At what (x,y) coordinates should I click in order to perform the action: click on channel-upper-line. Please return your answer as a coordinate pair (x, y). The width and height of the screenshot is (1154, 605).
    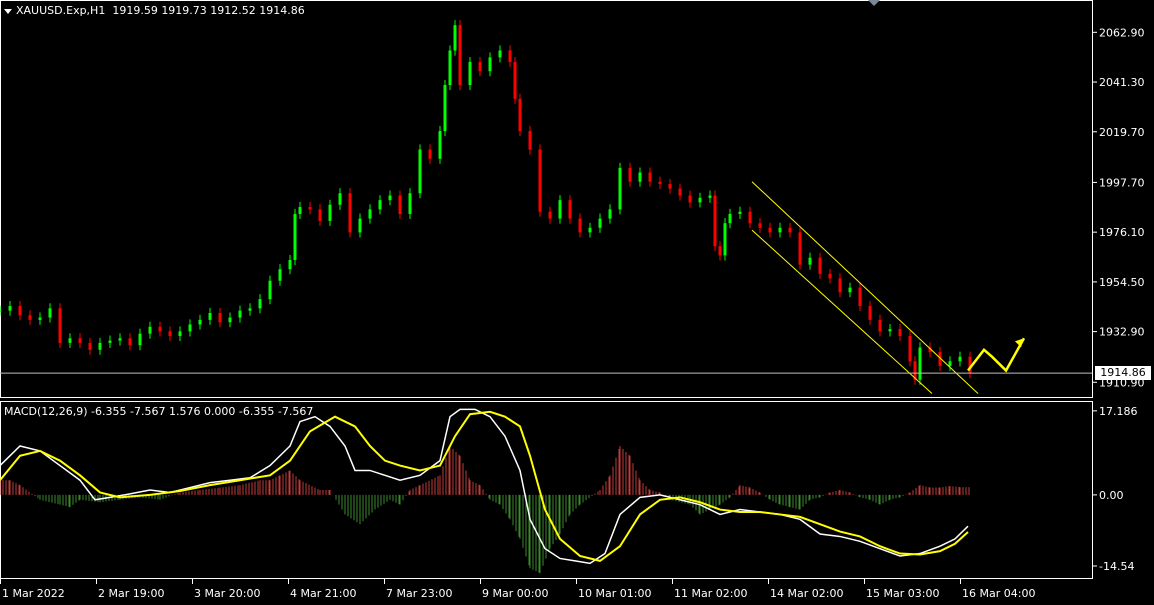
    Looking at the image, I should click on (865, 287).